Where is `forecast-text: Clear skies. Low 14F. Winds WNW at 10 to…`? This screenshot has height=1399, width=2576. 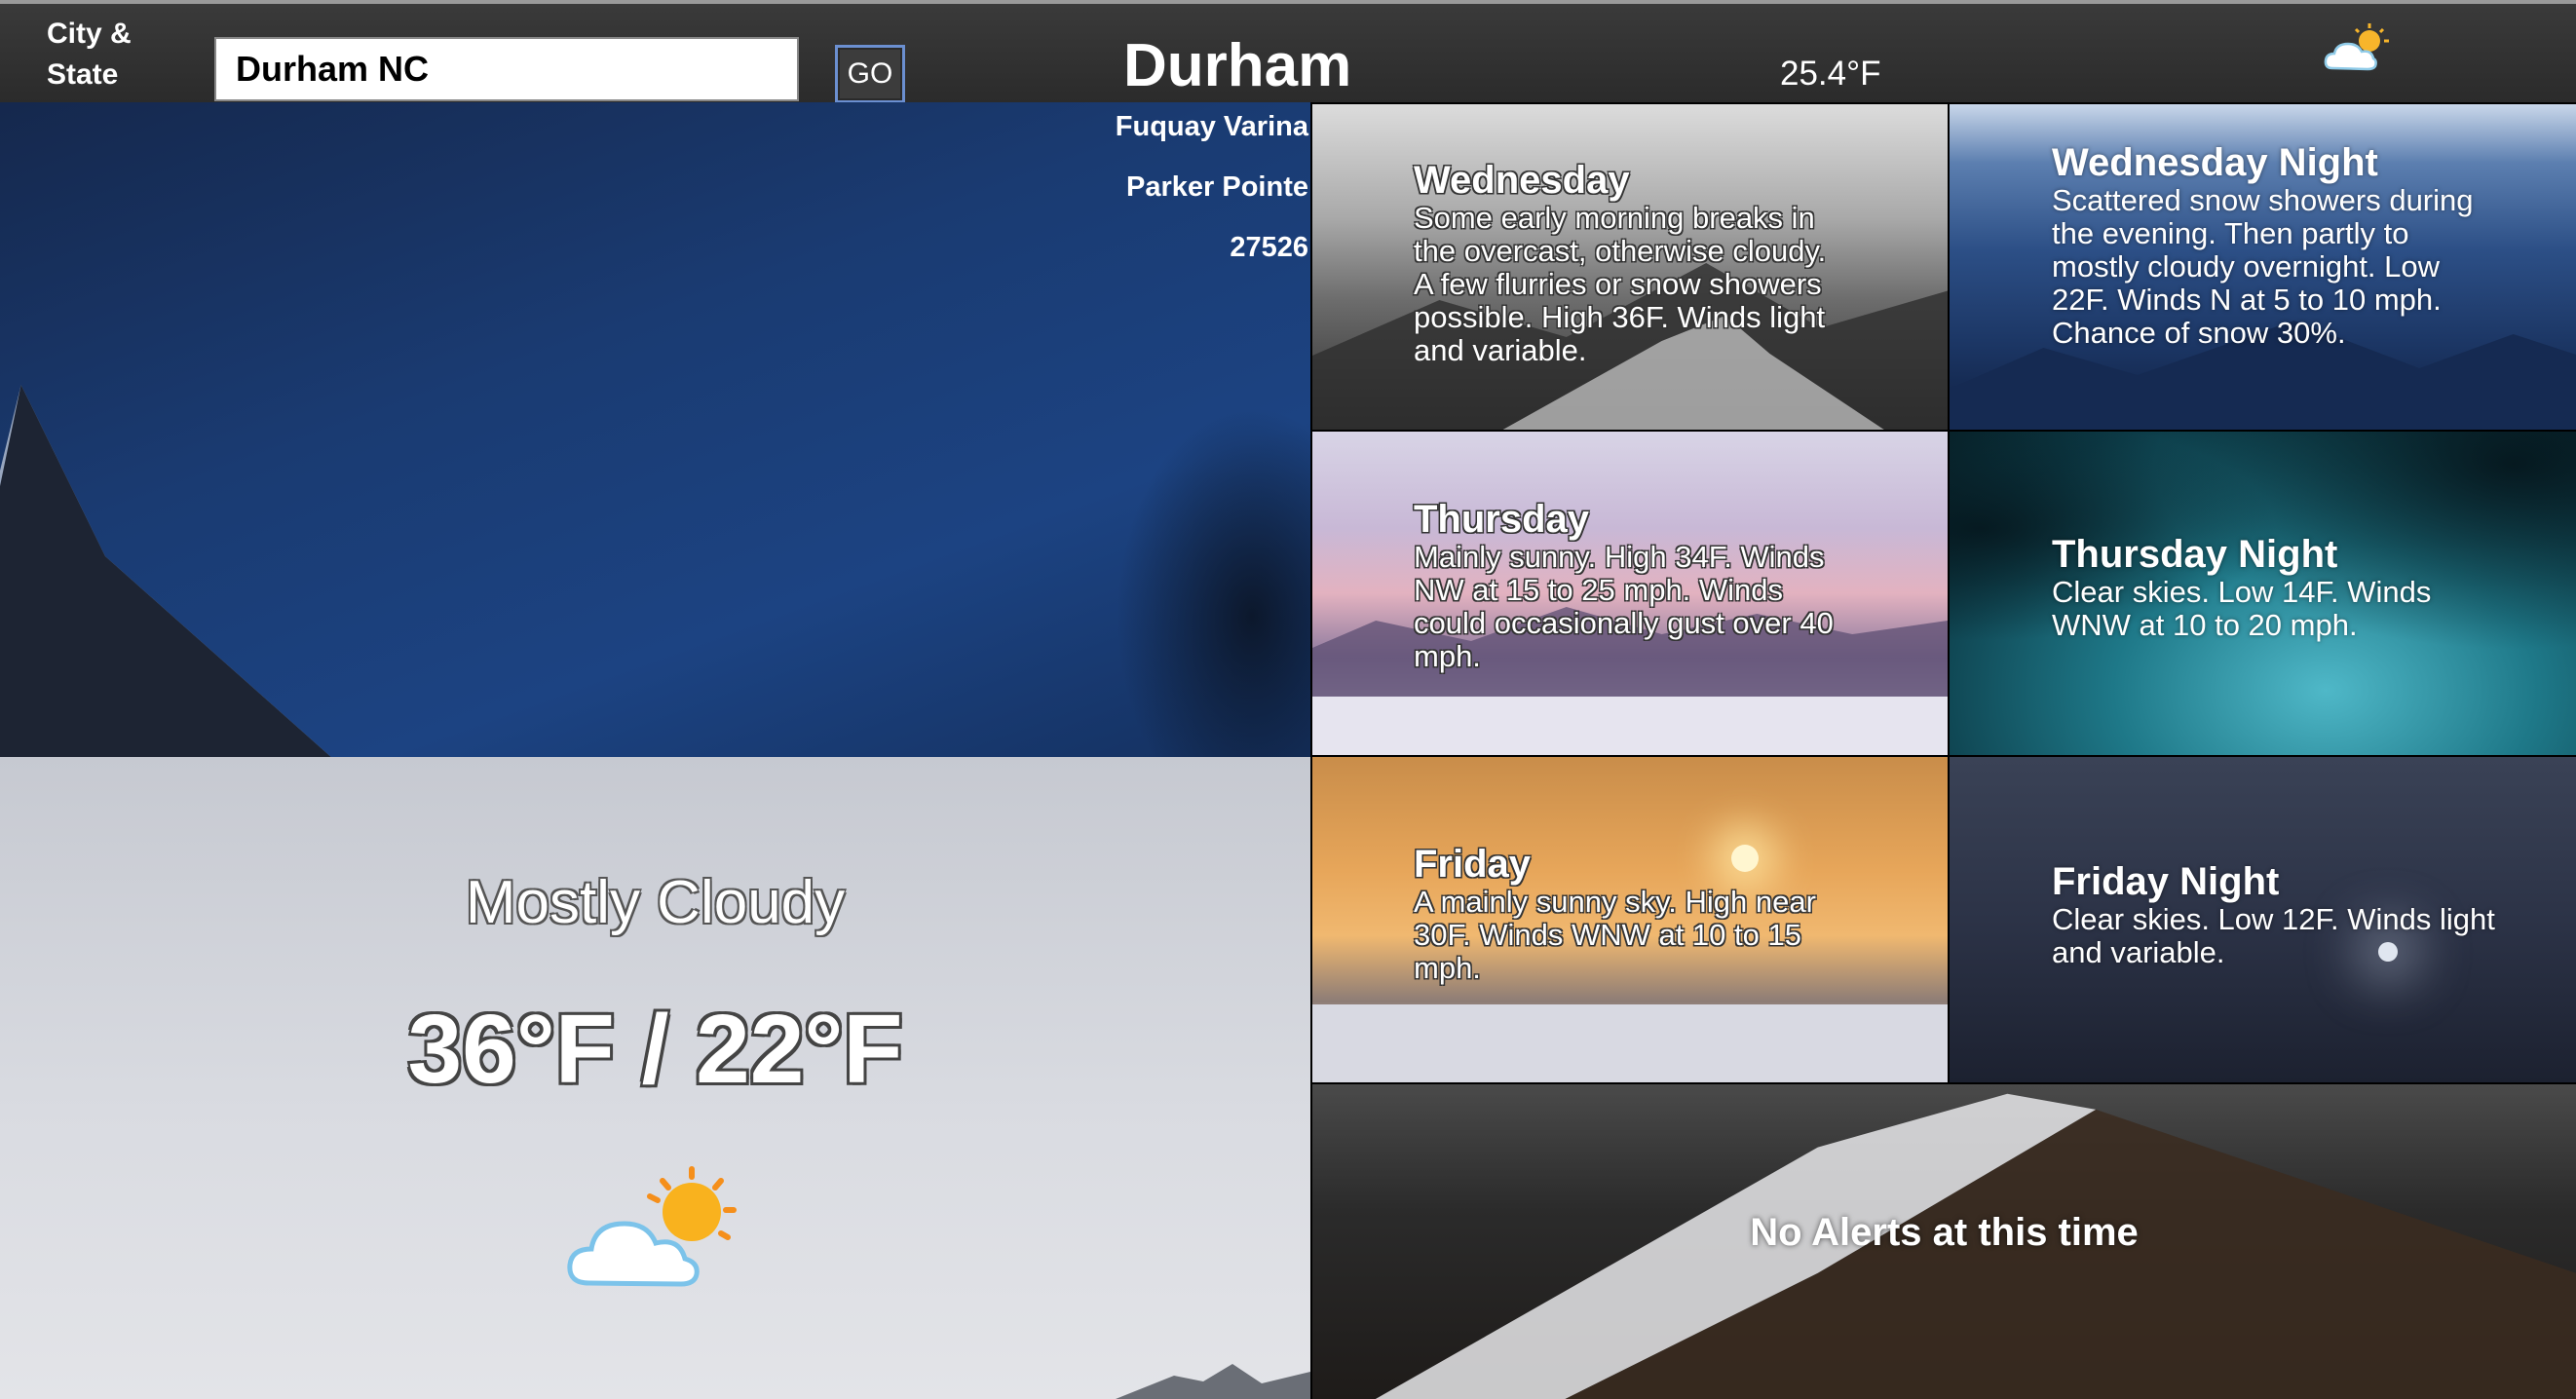 forecast-text: Clear skies. Low 14F. Winds WNW at 10 to… is located at coordinates (2242, 608).